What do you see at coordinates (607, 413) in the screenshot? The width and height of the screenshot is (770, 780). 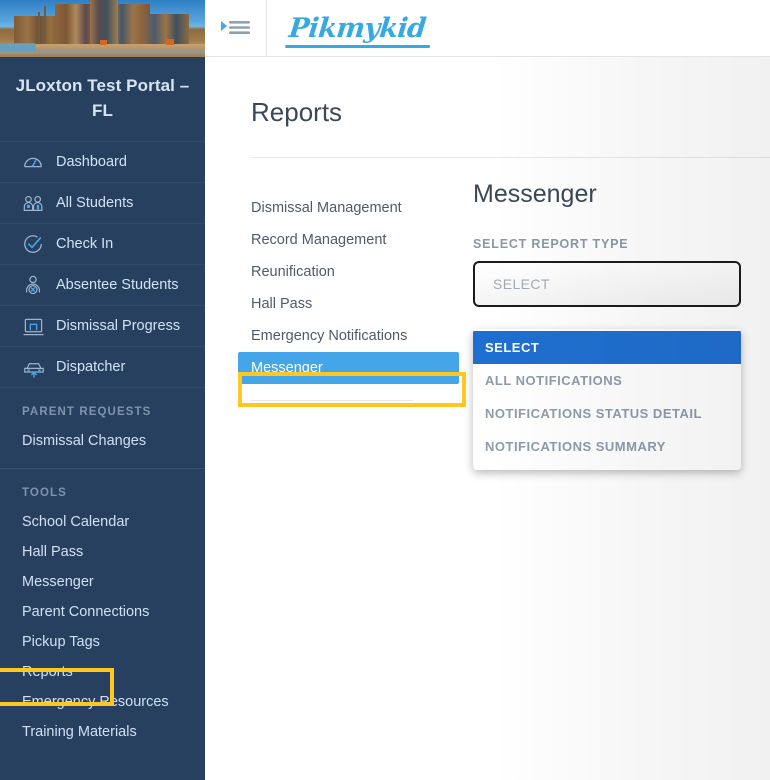 I see `dropdown-option-notifications-status-detail: NOTIFICATIONS STATUS DETAIL` at bounding box center [607, 413].